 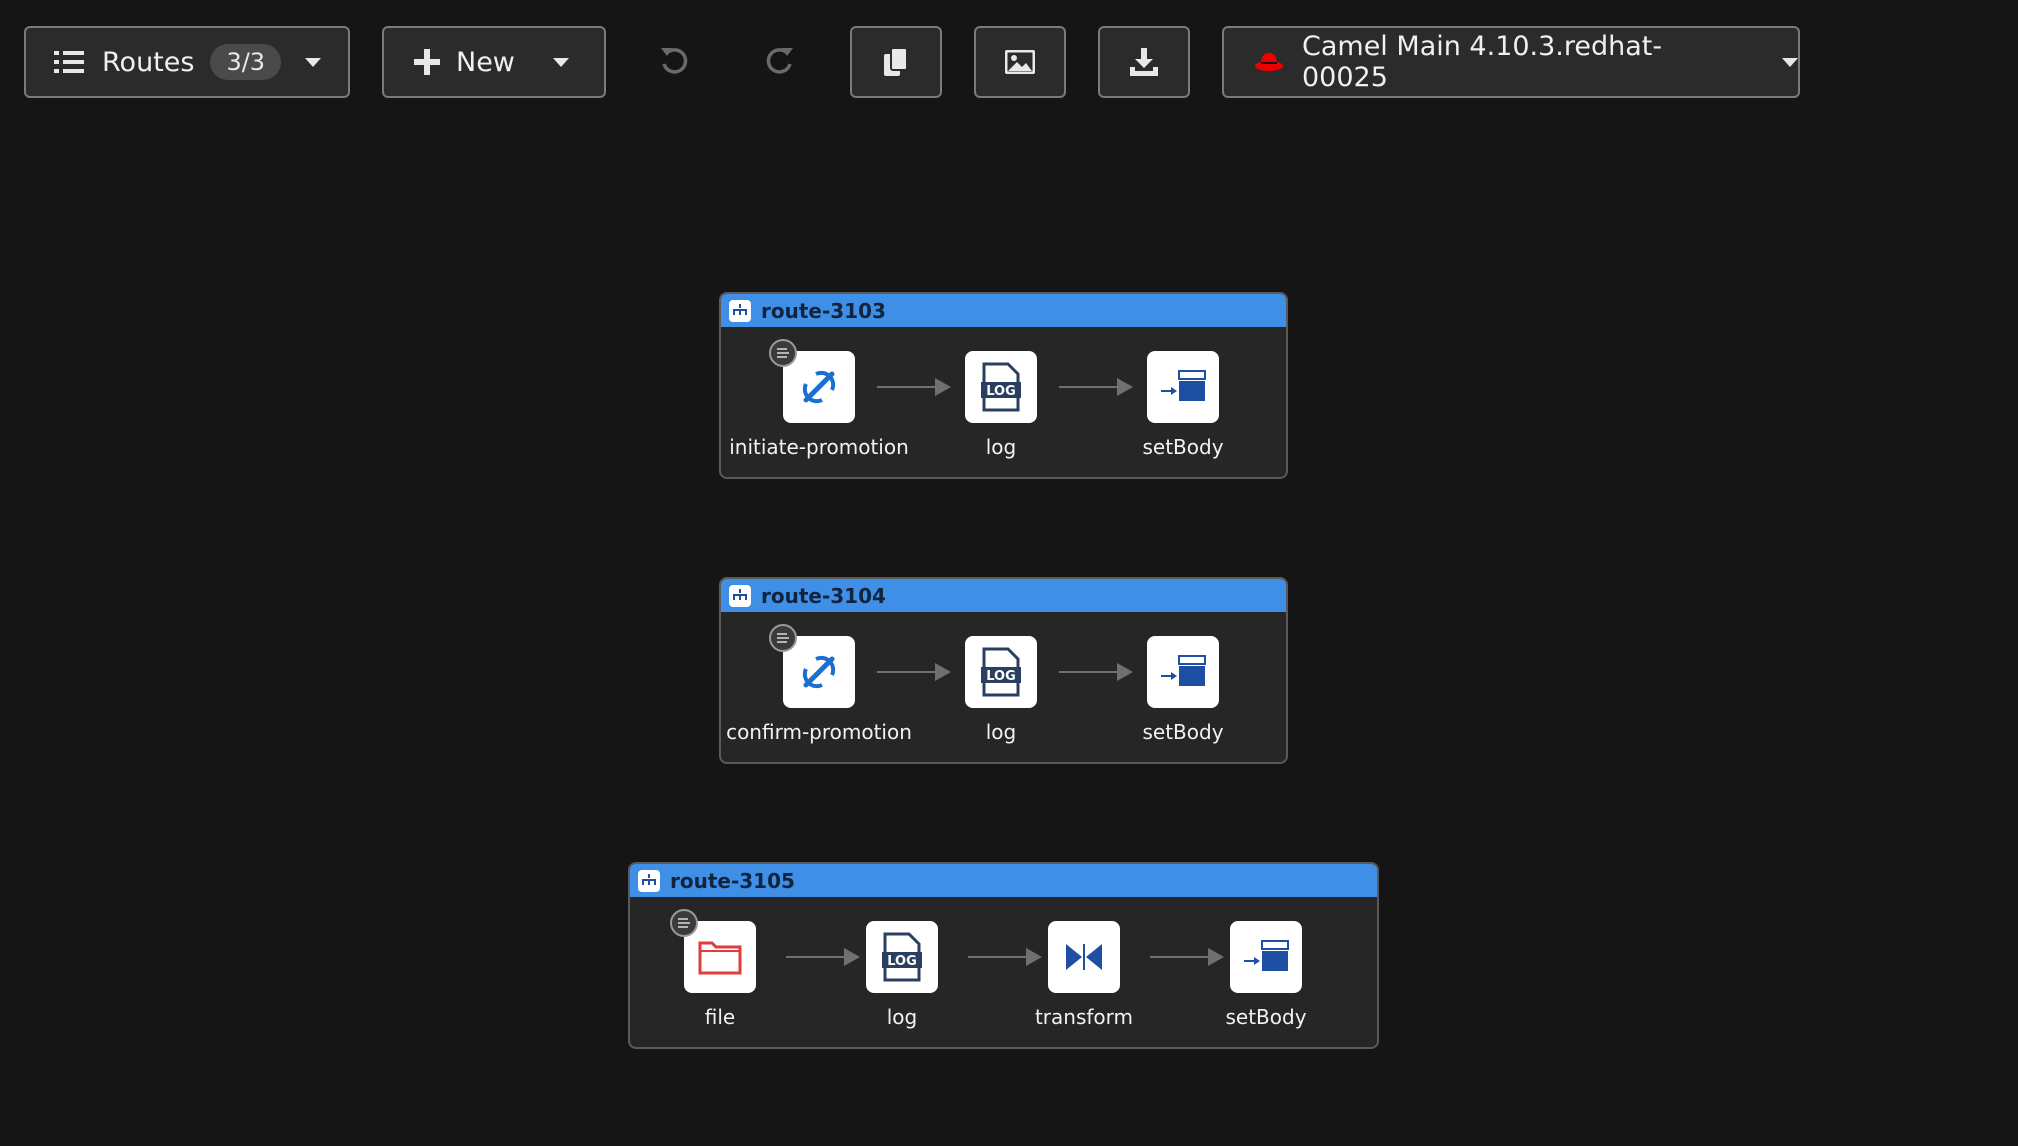 I want to click on new-route-button: New, so click(x=494, y=62).